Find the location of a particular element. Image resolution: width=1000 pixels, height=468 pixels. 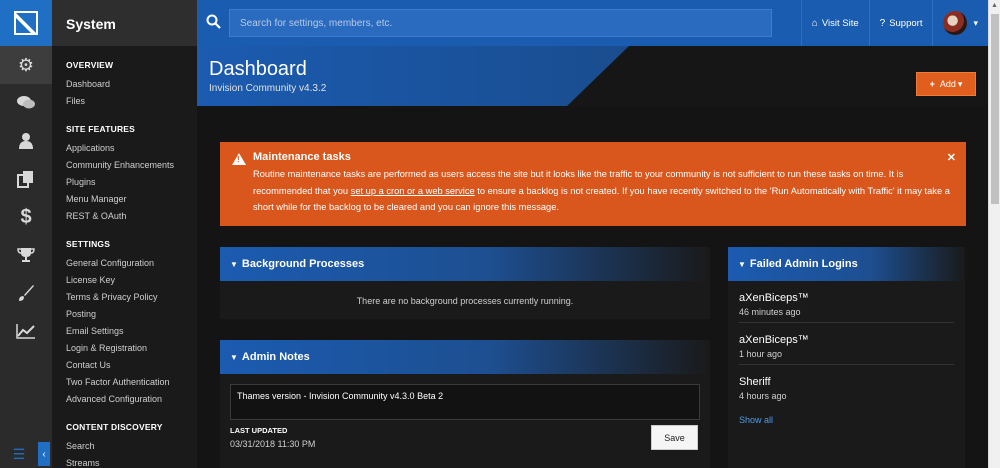

invision-logo-icon is located at coordinates (26, 23).